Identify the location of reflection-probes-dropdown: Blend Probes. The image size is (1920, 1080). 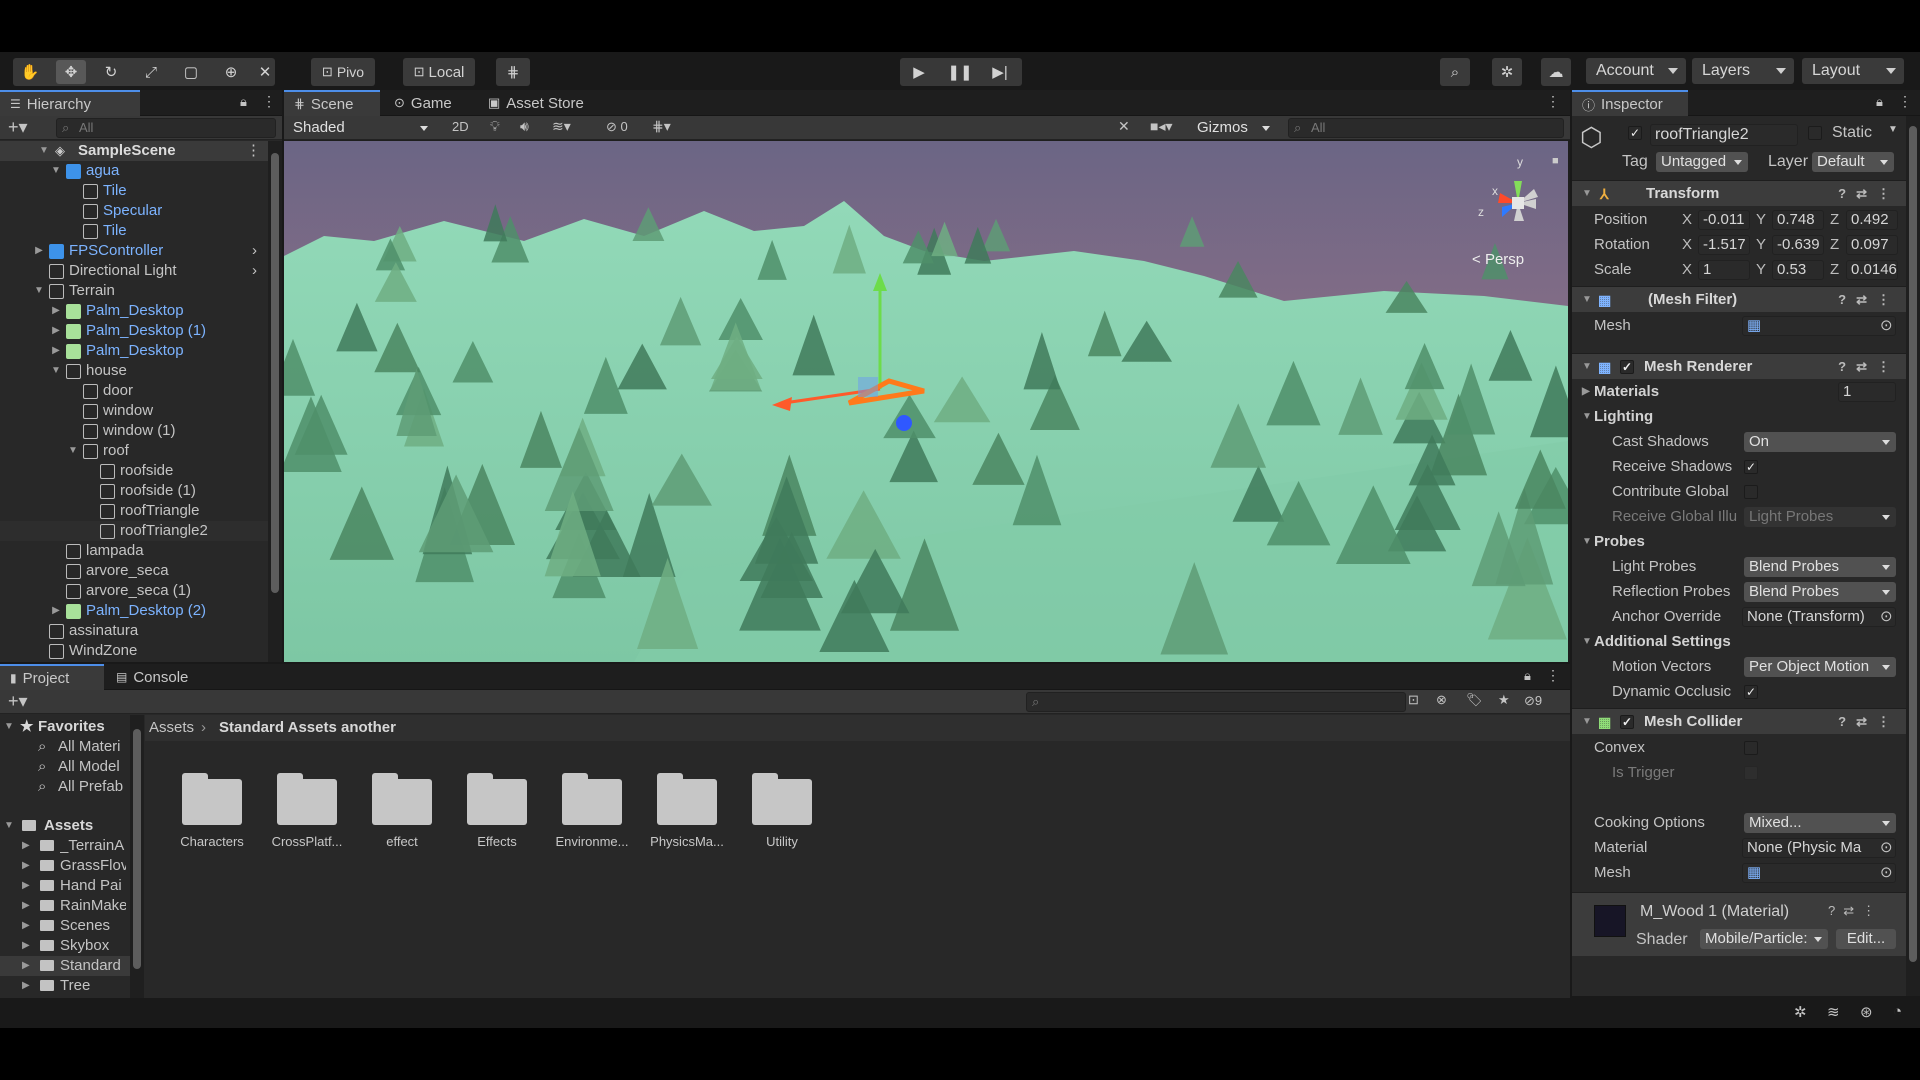
(1820, 592).